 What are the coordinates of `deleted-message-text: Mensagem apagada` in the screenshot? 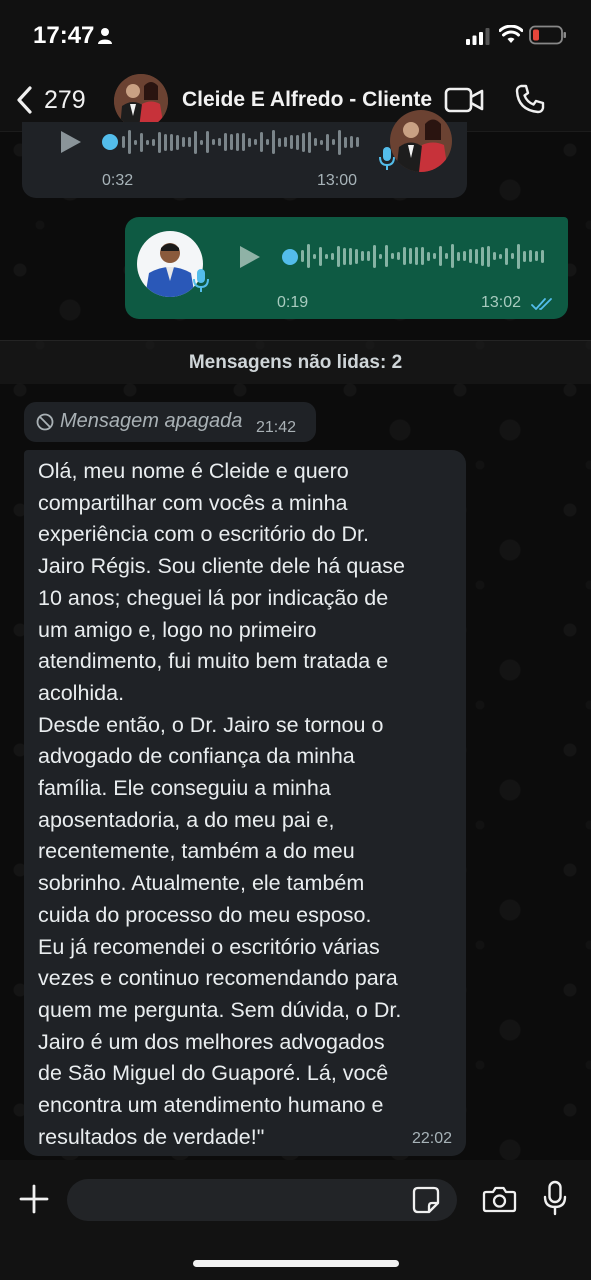 It's located at (151, 421).